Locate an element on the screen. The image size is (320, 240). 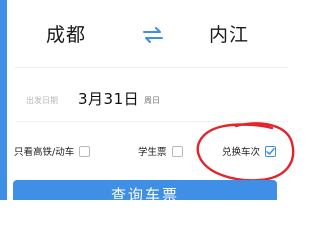
swap-arrows-icon is located at coordinates (153, 35).